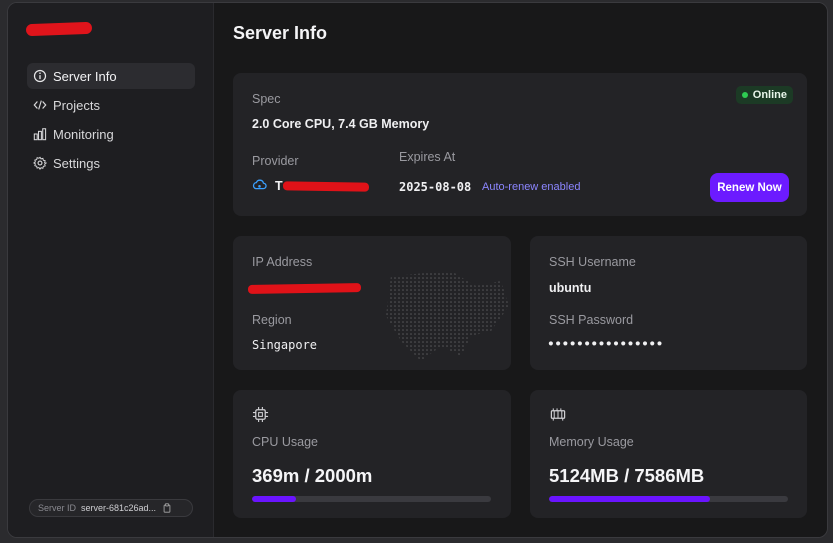  Describe the element at coordinates (83, 134) in the screenshot. I see `sidebar-item-label: Monitoring` at that location.